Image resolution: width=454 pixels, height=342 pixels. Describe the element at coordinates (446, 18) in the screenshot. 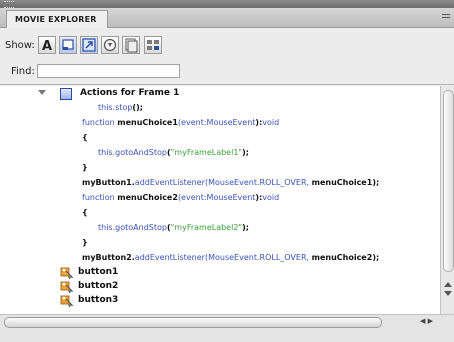

I see `panel-menu-icon` at that location.